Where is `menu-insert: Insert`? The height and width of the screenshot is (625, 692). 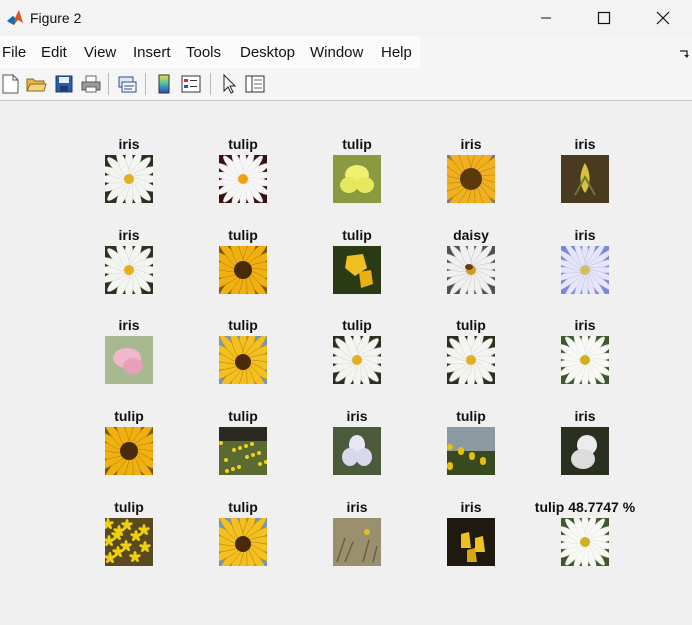 menu-insert: Insert is located at coordinates (152, 52).